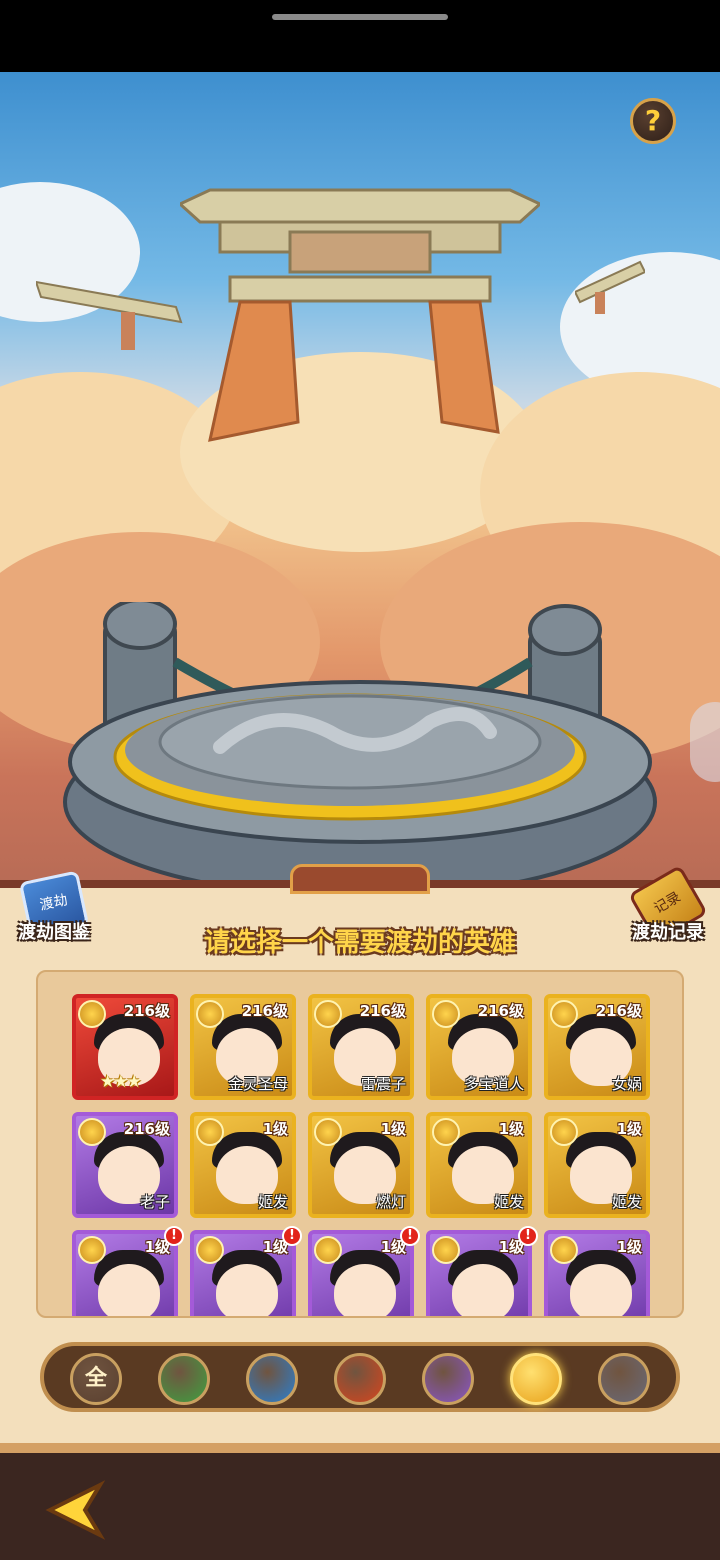 This screenshot has height=1560, width=720. I want to click on page-title: 请选择一个需要渡劫的英雄, so click(359, 943).